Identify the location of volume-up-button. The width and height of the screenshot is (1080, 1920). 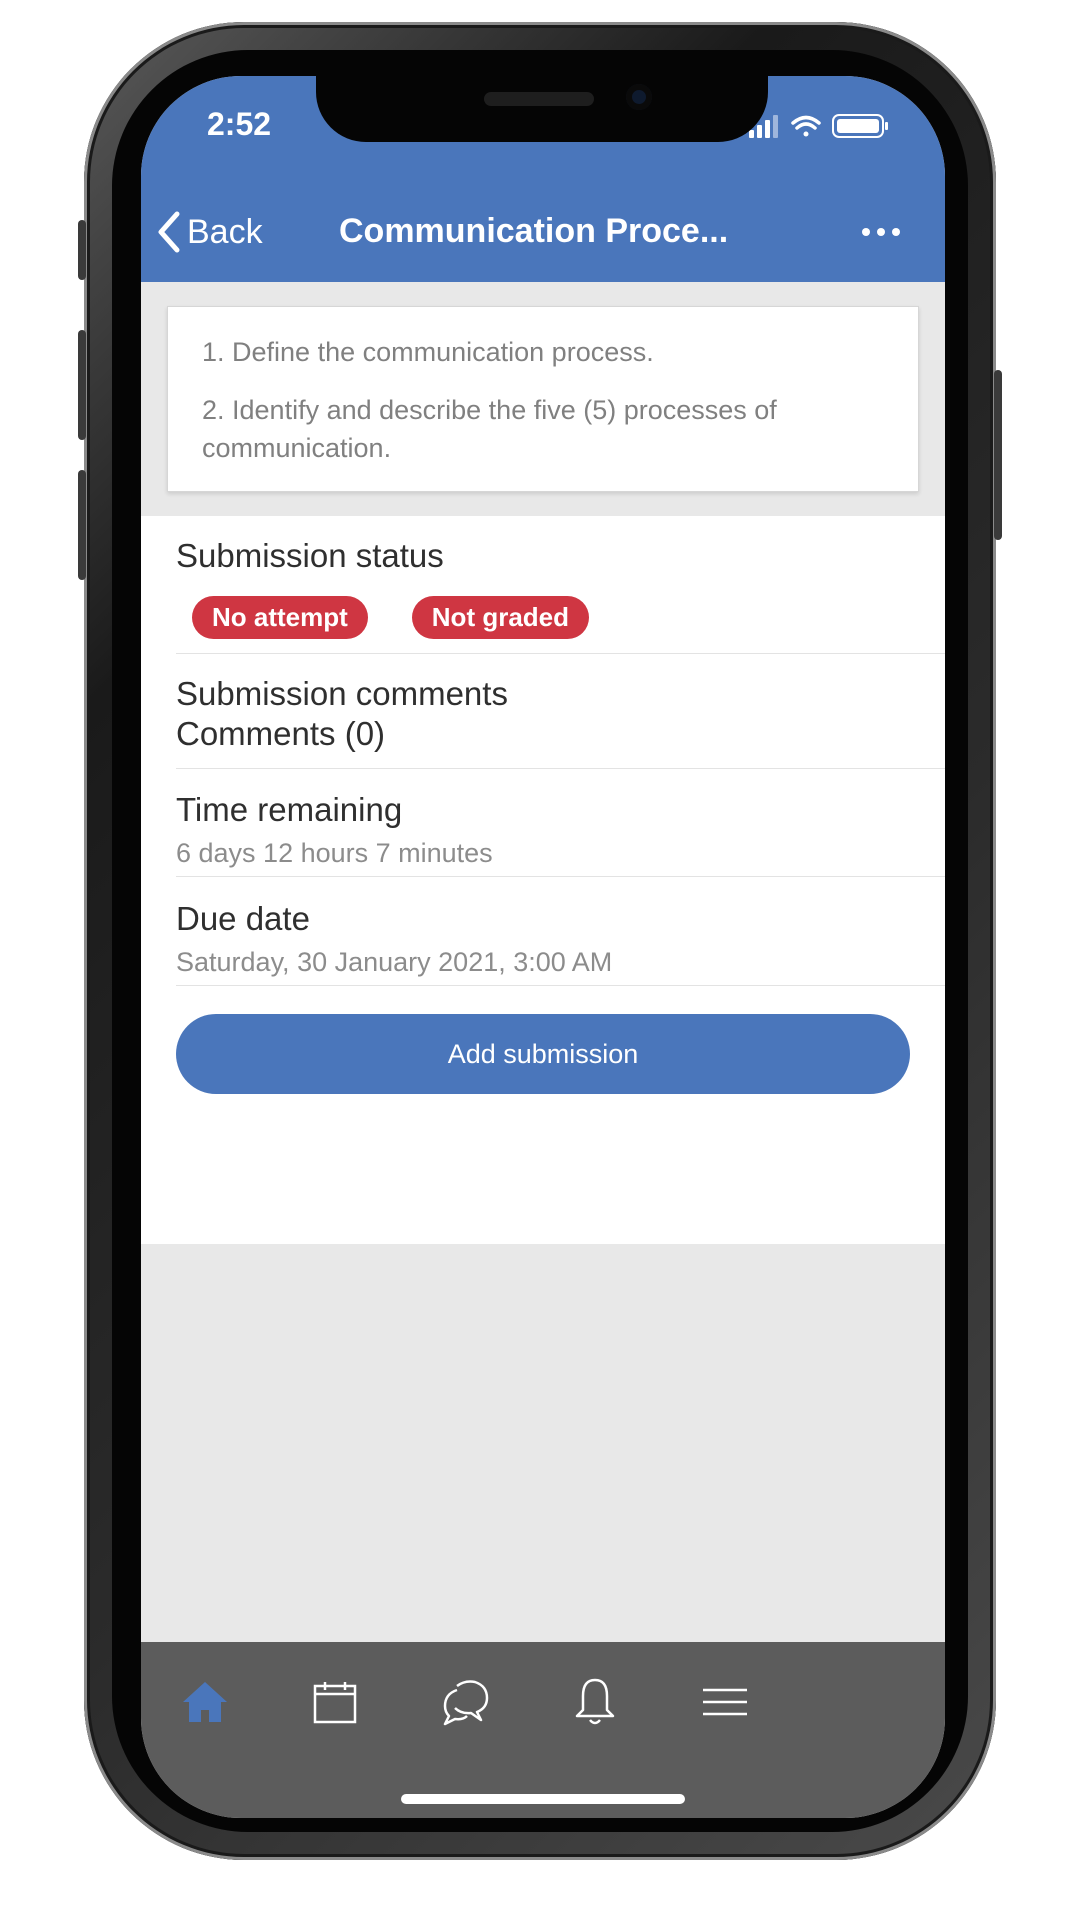
(82, 385).